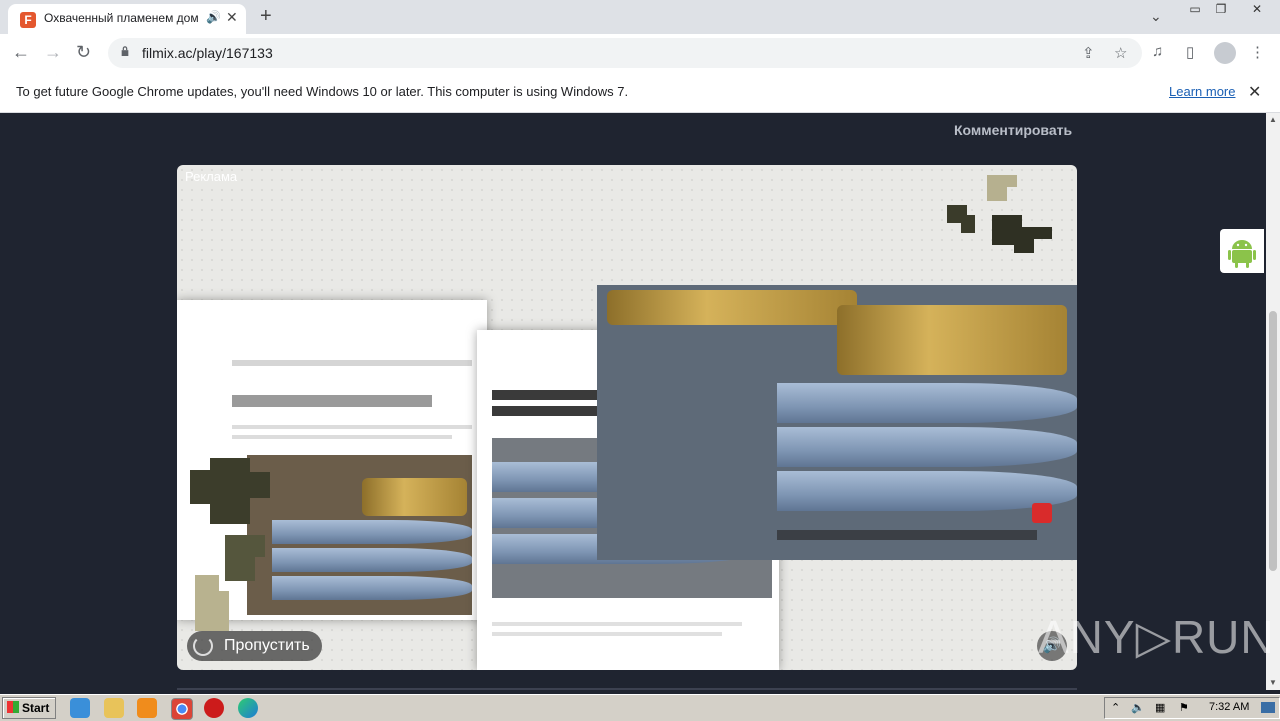 The width and height of the screenshot is (1280, 721). I want to click on ad-label: Реклама, so click(211, 176).